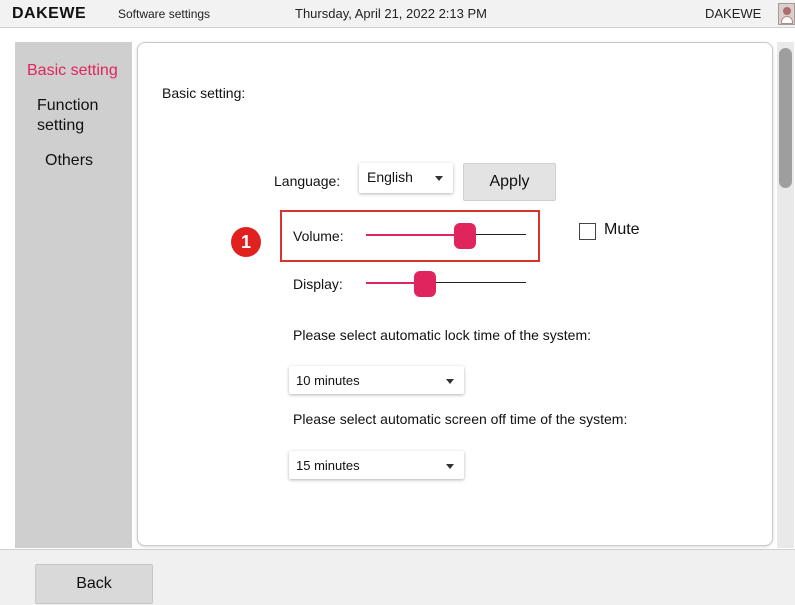 This screenshot has height=605, width=795. I want to click on language-select: English, so click(406, 178).